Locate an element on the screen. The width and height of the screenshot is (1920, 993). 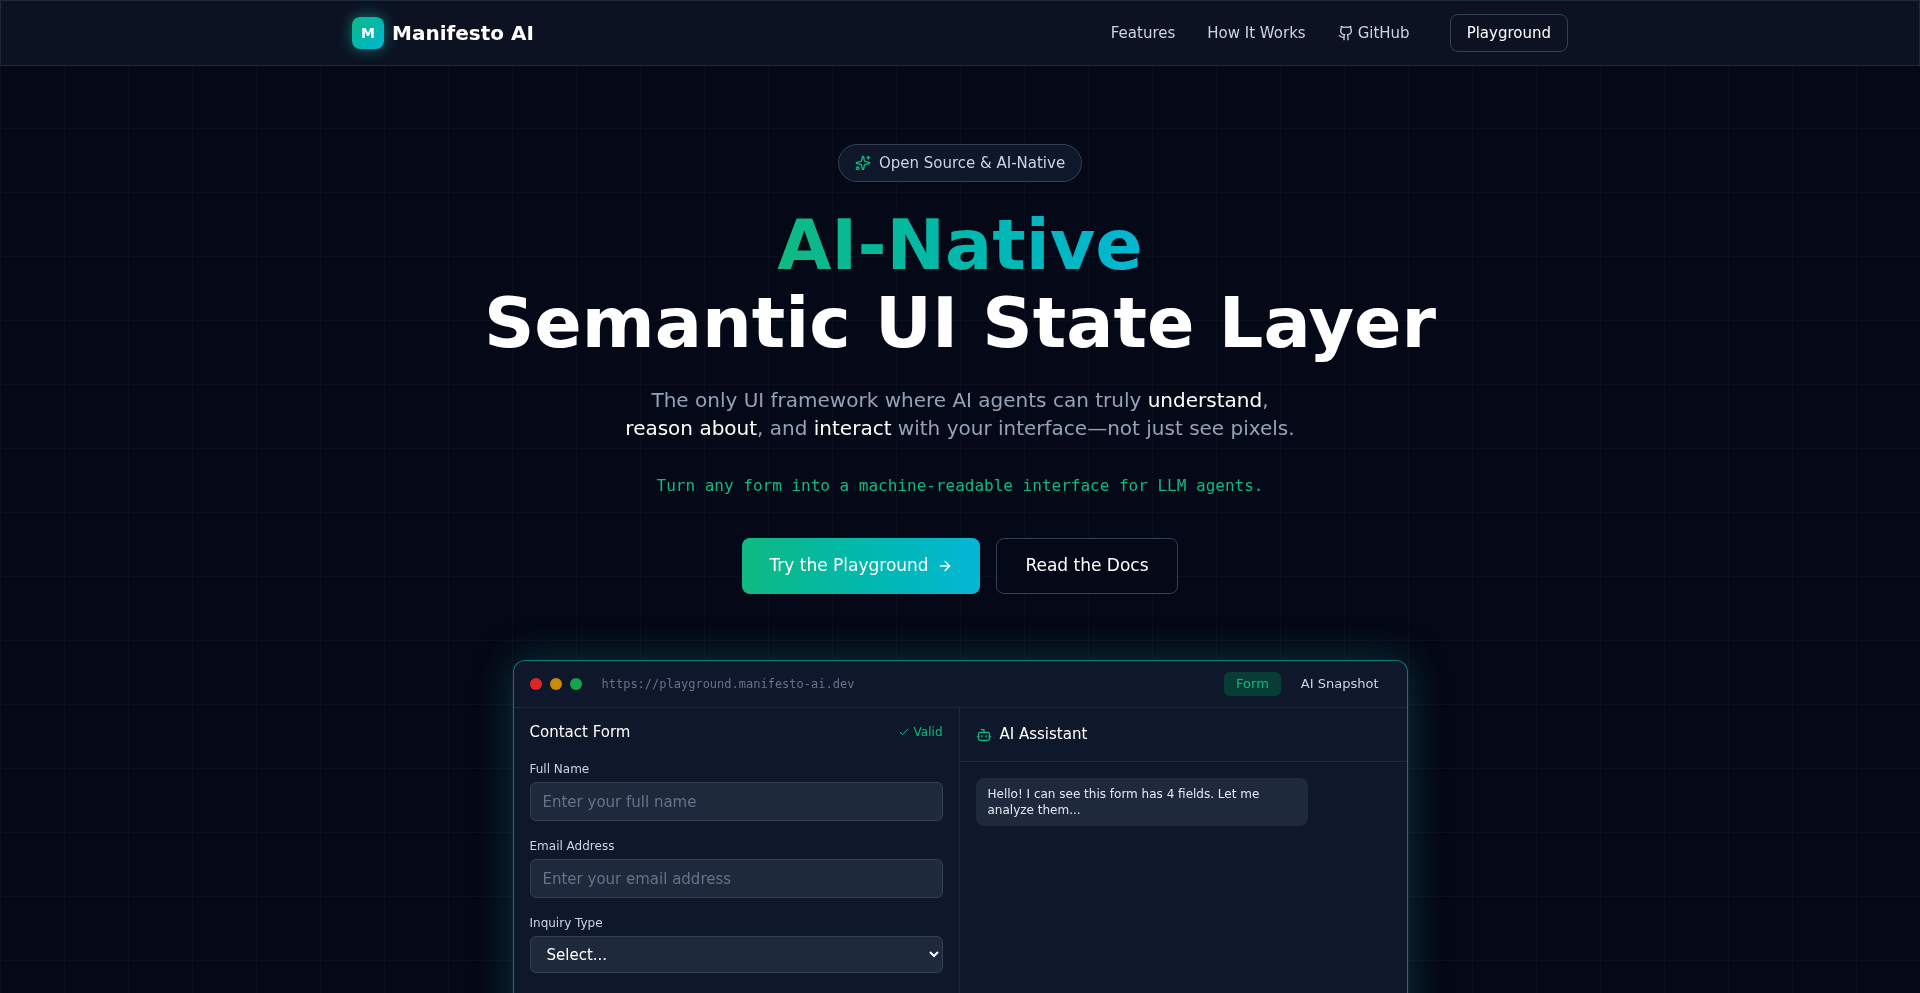
logo-icon: M is located at coordinates (368, 33).